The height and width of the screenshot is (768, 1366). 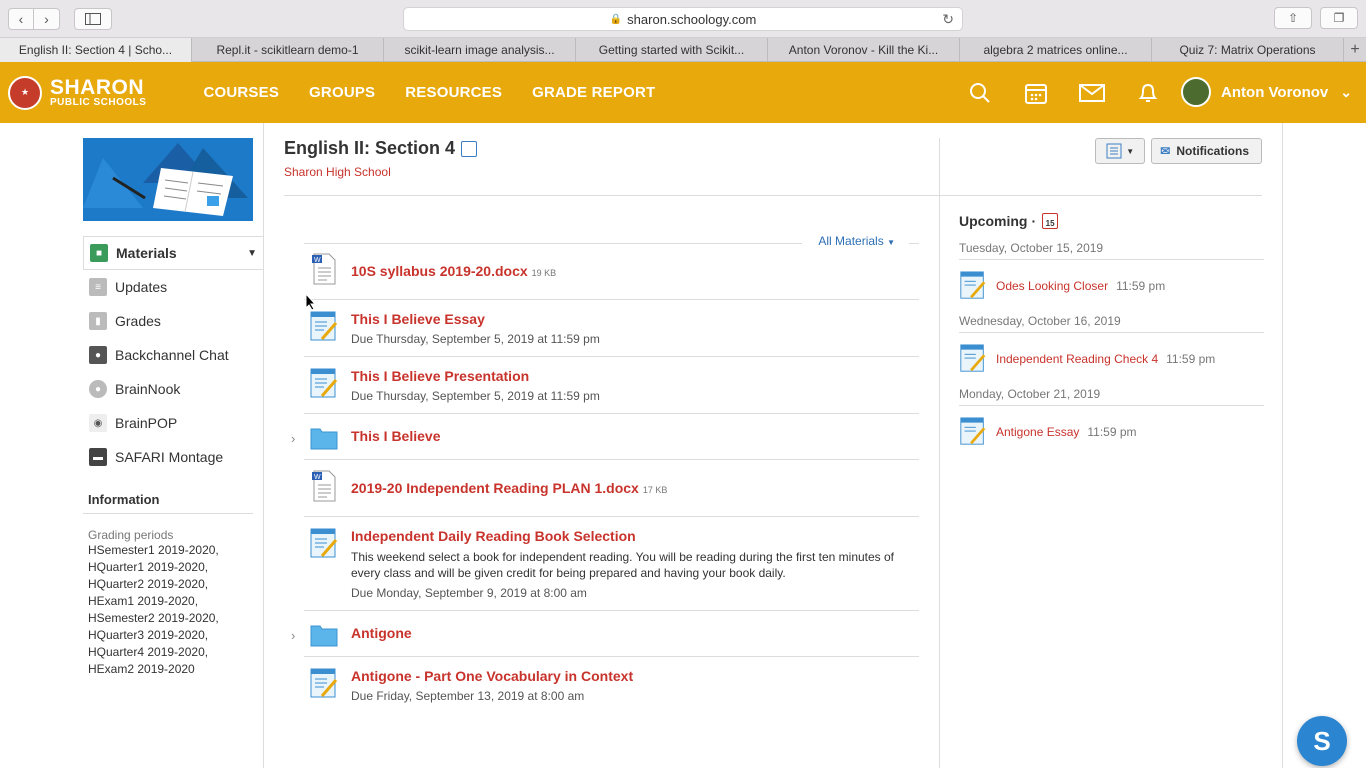 What do you see at coordinates (148, 567) in the screenshot?
I see `grading-period: HQuarter1 2019-2020,` at bounding box center [148, 567].